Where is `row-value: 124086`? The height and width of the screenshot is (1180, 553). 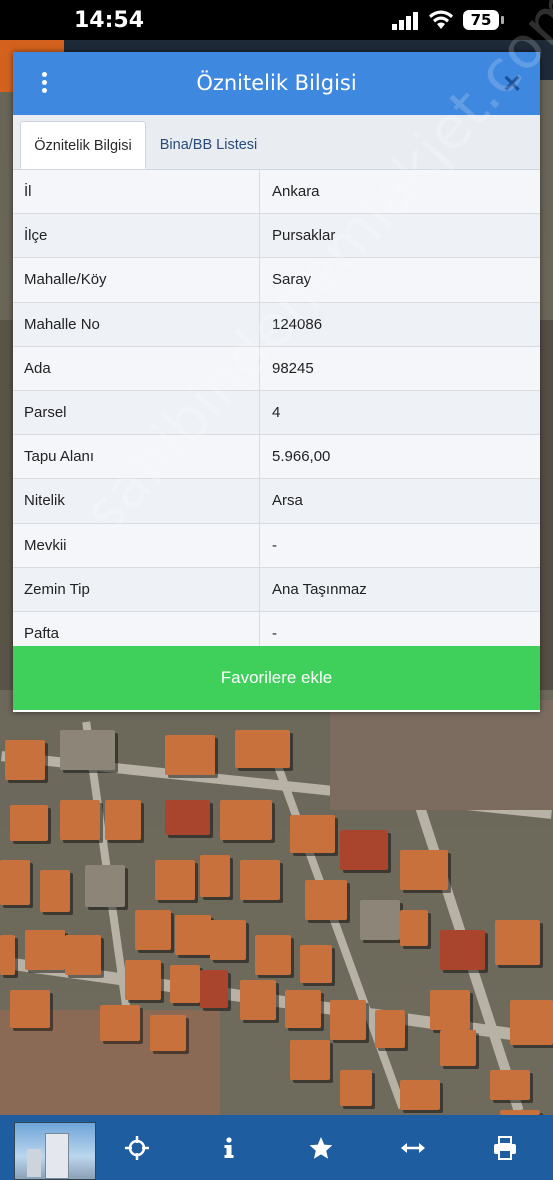
row-value: 124086 is located at coordinates (297, 324).